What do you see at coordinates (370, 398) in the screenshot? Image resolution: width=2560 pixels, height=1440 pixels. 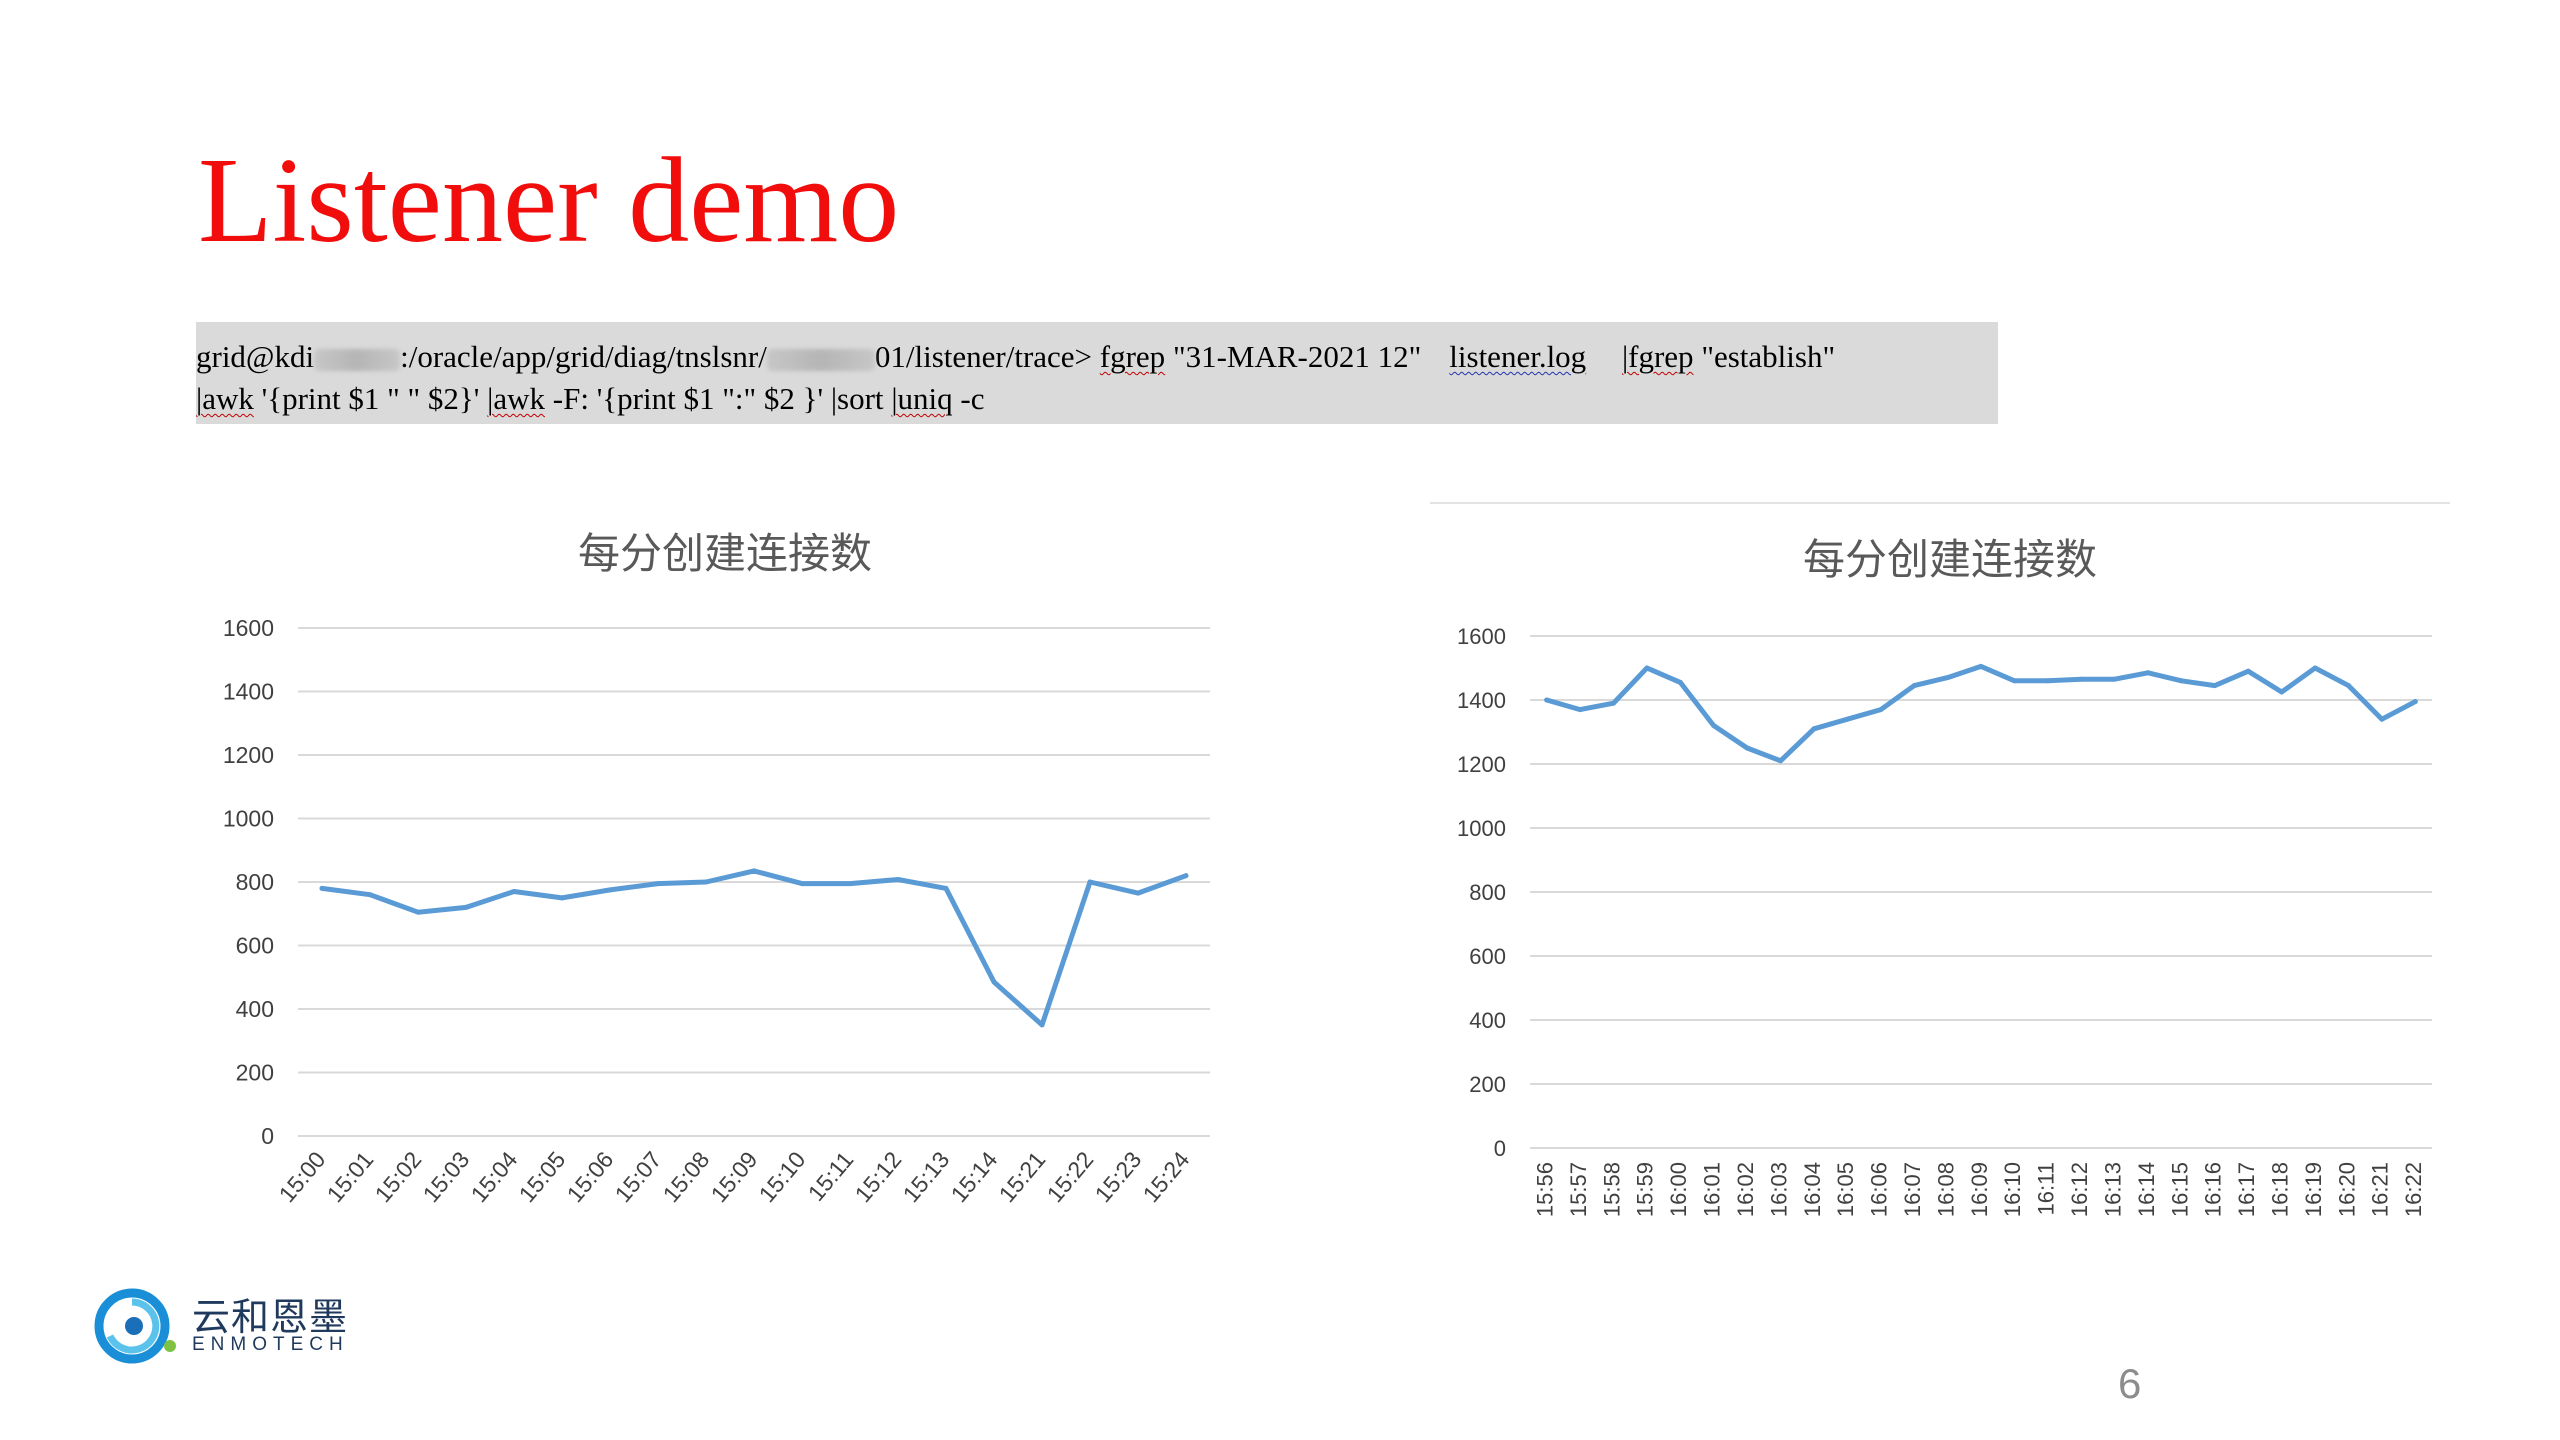 I see `cmd-print-1: '{print $1 " " $2}'` at bounding box center [370, 398].